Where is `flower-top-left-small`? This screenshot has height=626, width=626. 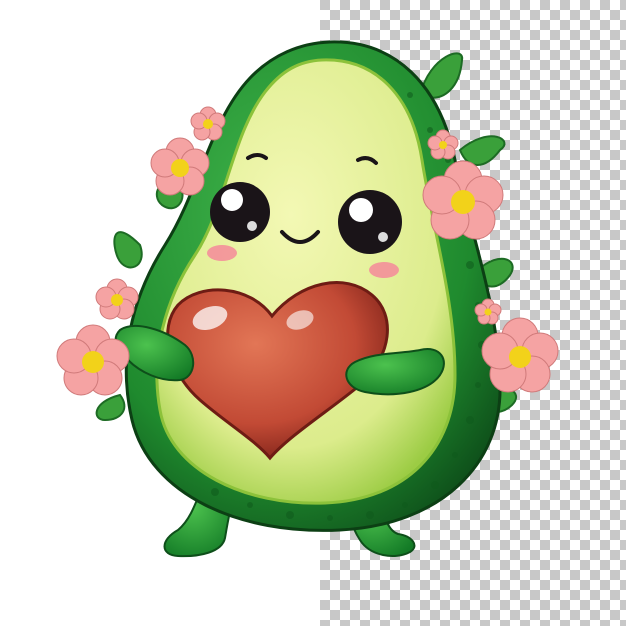
flower-top-left-small is located at coordinates (208, 123).